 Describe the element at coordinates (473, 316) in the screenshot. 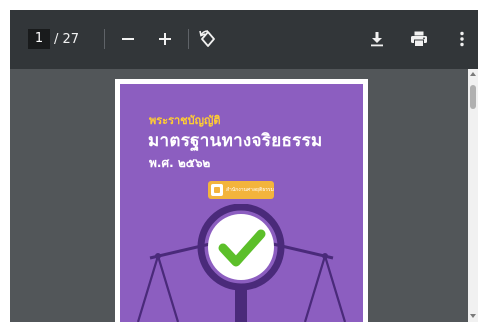

I see `scroll-down-arrow-icon` at that location.